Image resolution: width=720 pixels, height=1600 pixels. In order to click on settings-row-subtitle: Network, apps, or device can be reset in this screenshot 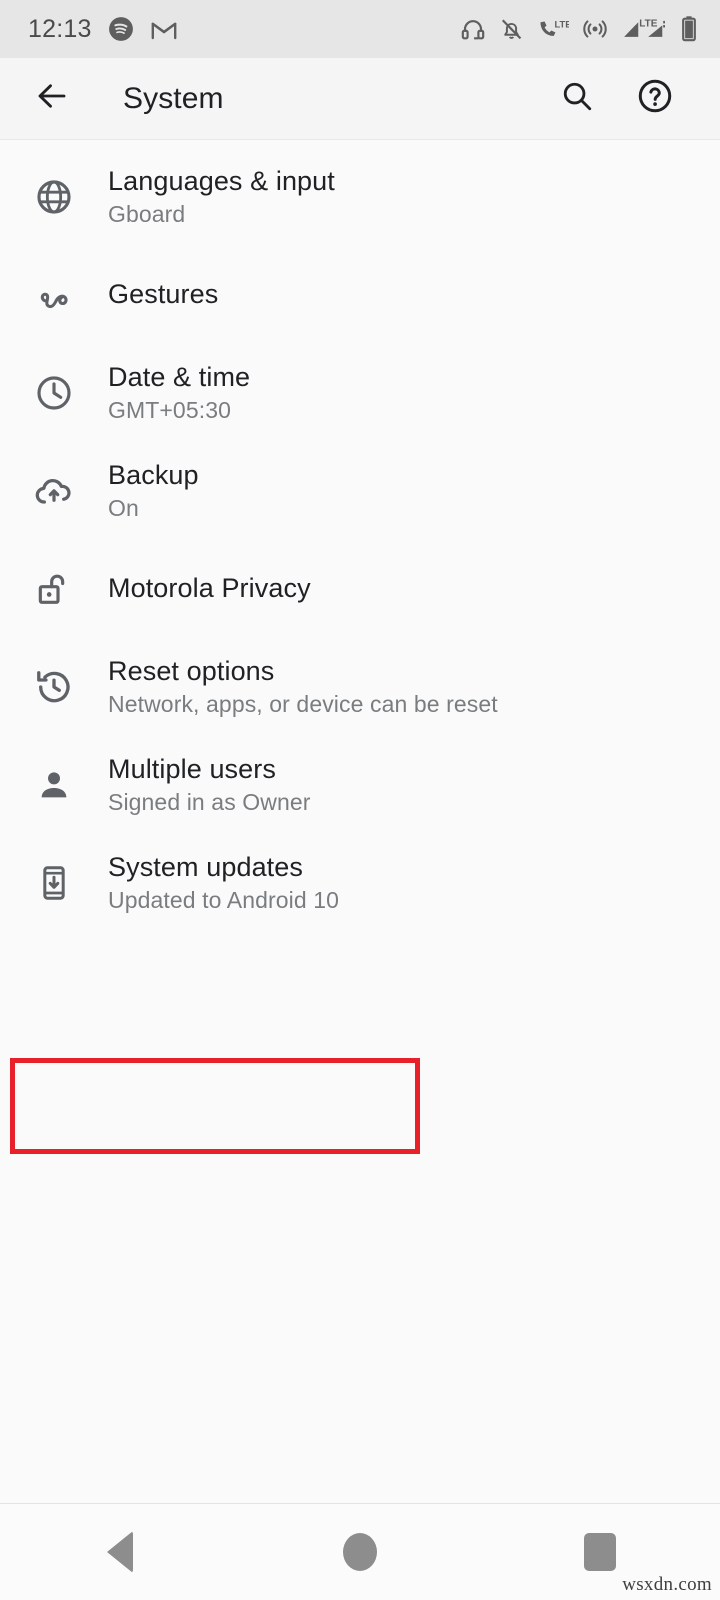, I will do `click(303, 704)`.